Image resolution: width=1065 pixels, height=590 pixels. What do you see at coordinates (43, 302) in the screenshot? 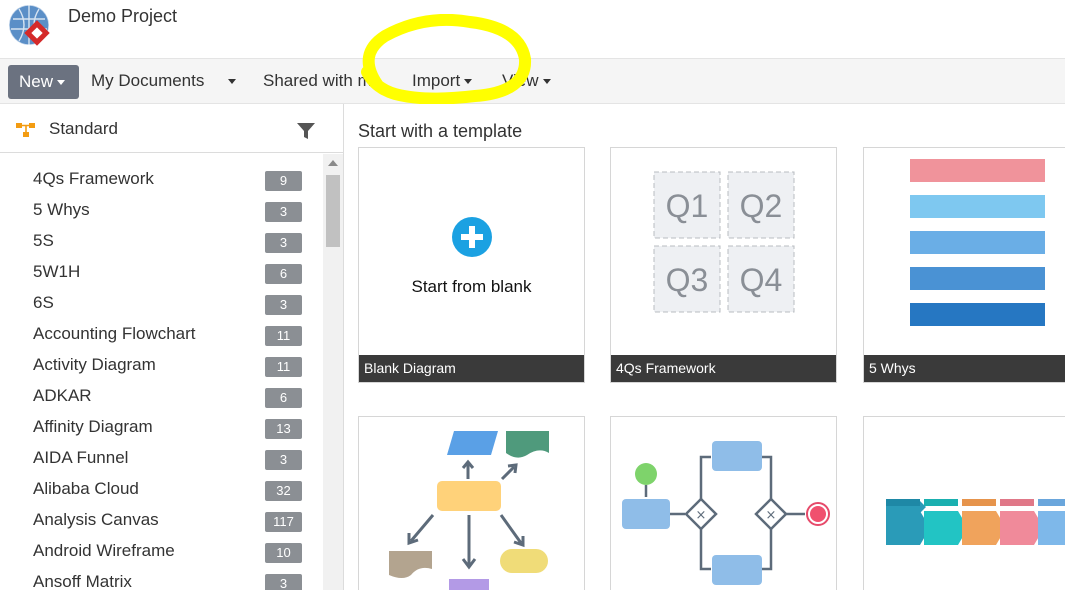
I see `list-item-label: 6S` at bounding box center [43, 302].